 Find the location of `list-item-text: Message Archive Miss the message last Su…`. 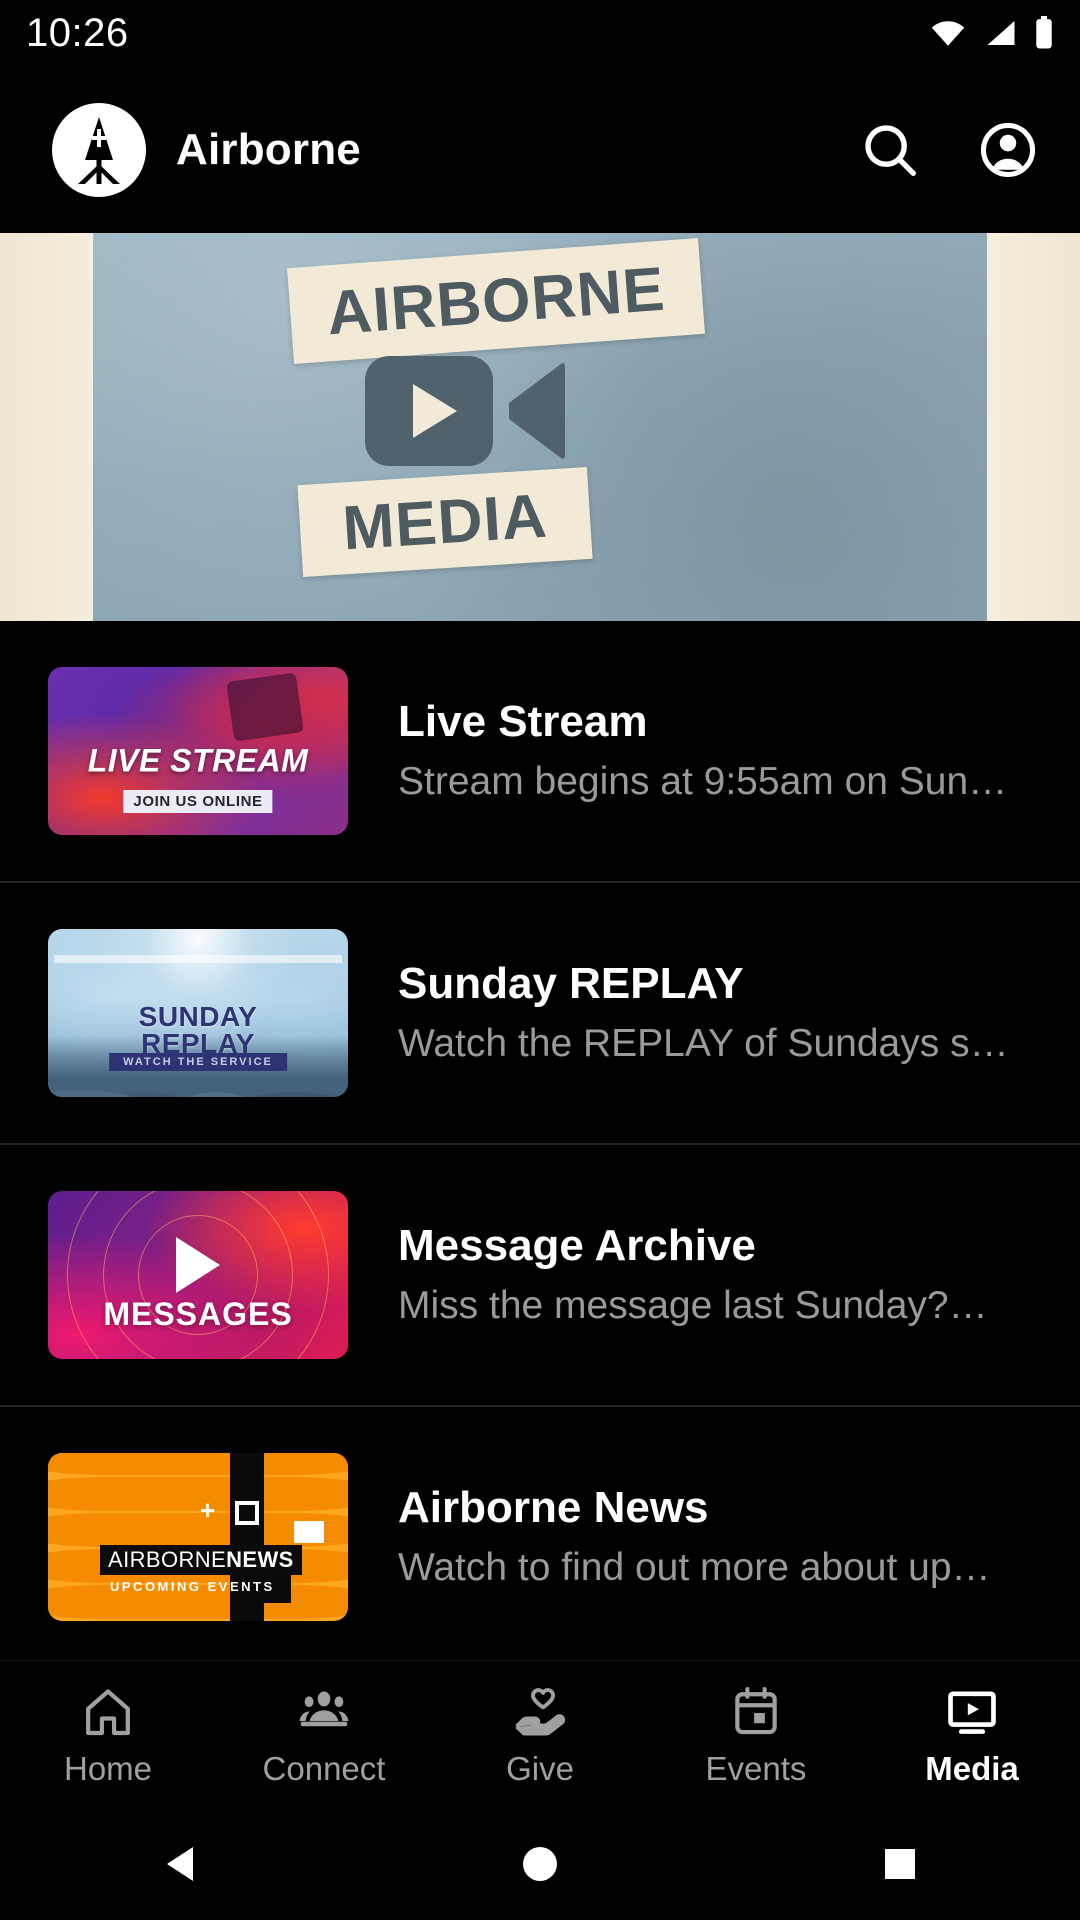

list-item-text: Message Archive Miss the message last Su… is located at coordinates (714, 1275).